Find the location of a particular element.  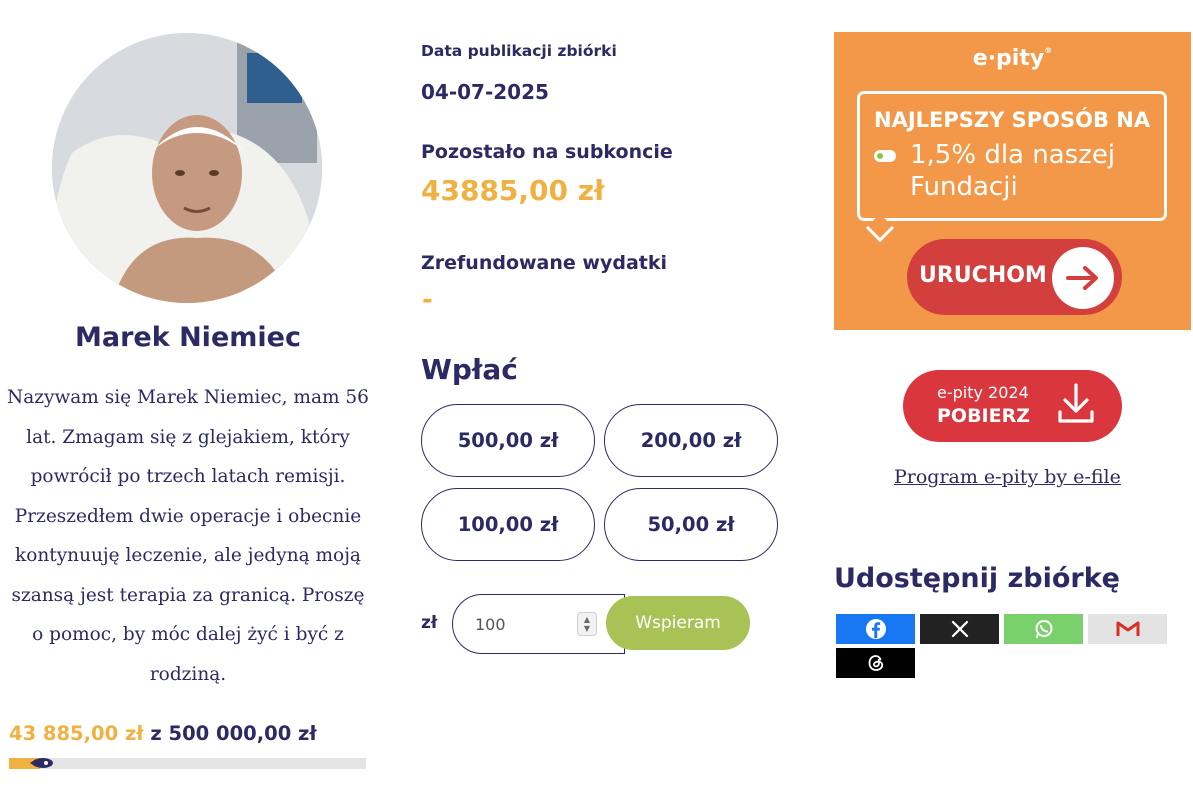

chevron-up-icon: ▲ is located at coordinates (587, 619).